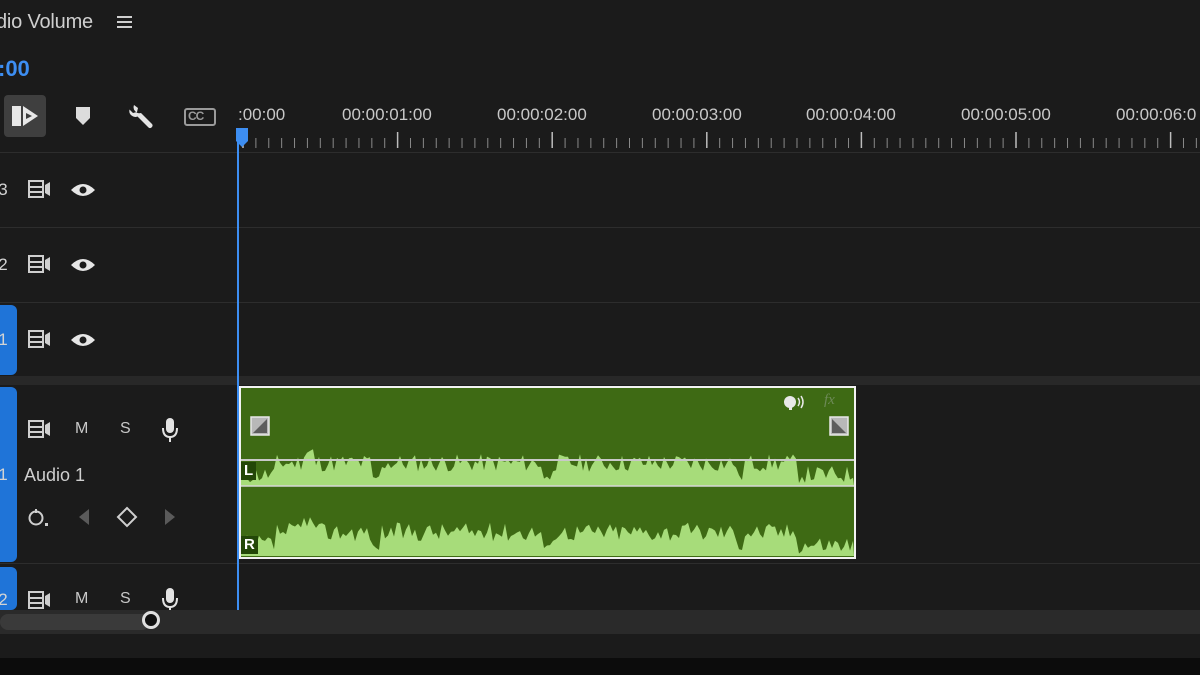 The width and height of the screenshot is (1200, 675). I want to click on keyframe-options-icon, so click(39, 518).